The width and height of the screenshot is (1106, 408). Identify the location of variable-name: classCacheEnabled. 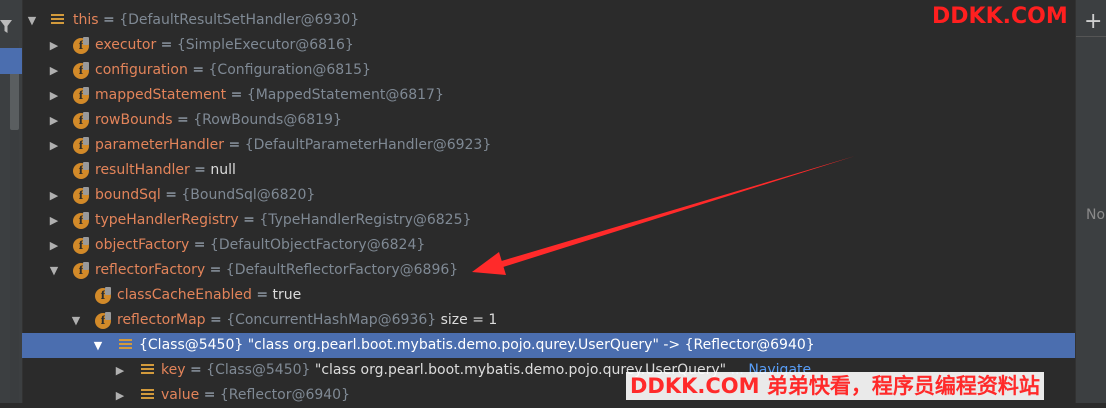
(184, 295).